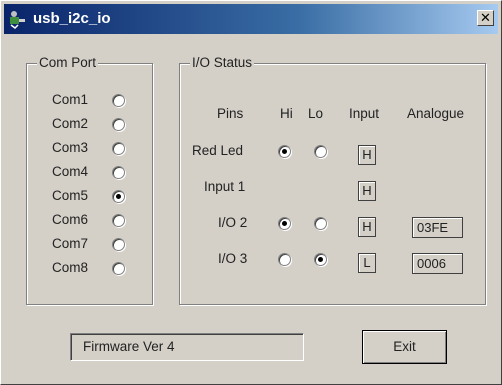 Image resolution: width=502 pixels, height=385 pixels. I want to click on com5-radio, so click(118, 196).